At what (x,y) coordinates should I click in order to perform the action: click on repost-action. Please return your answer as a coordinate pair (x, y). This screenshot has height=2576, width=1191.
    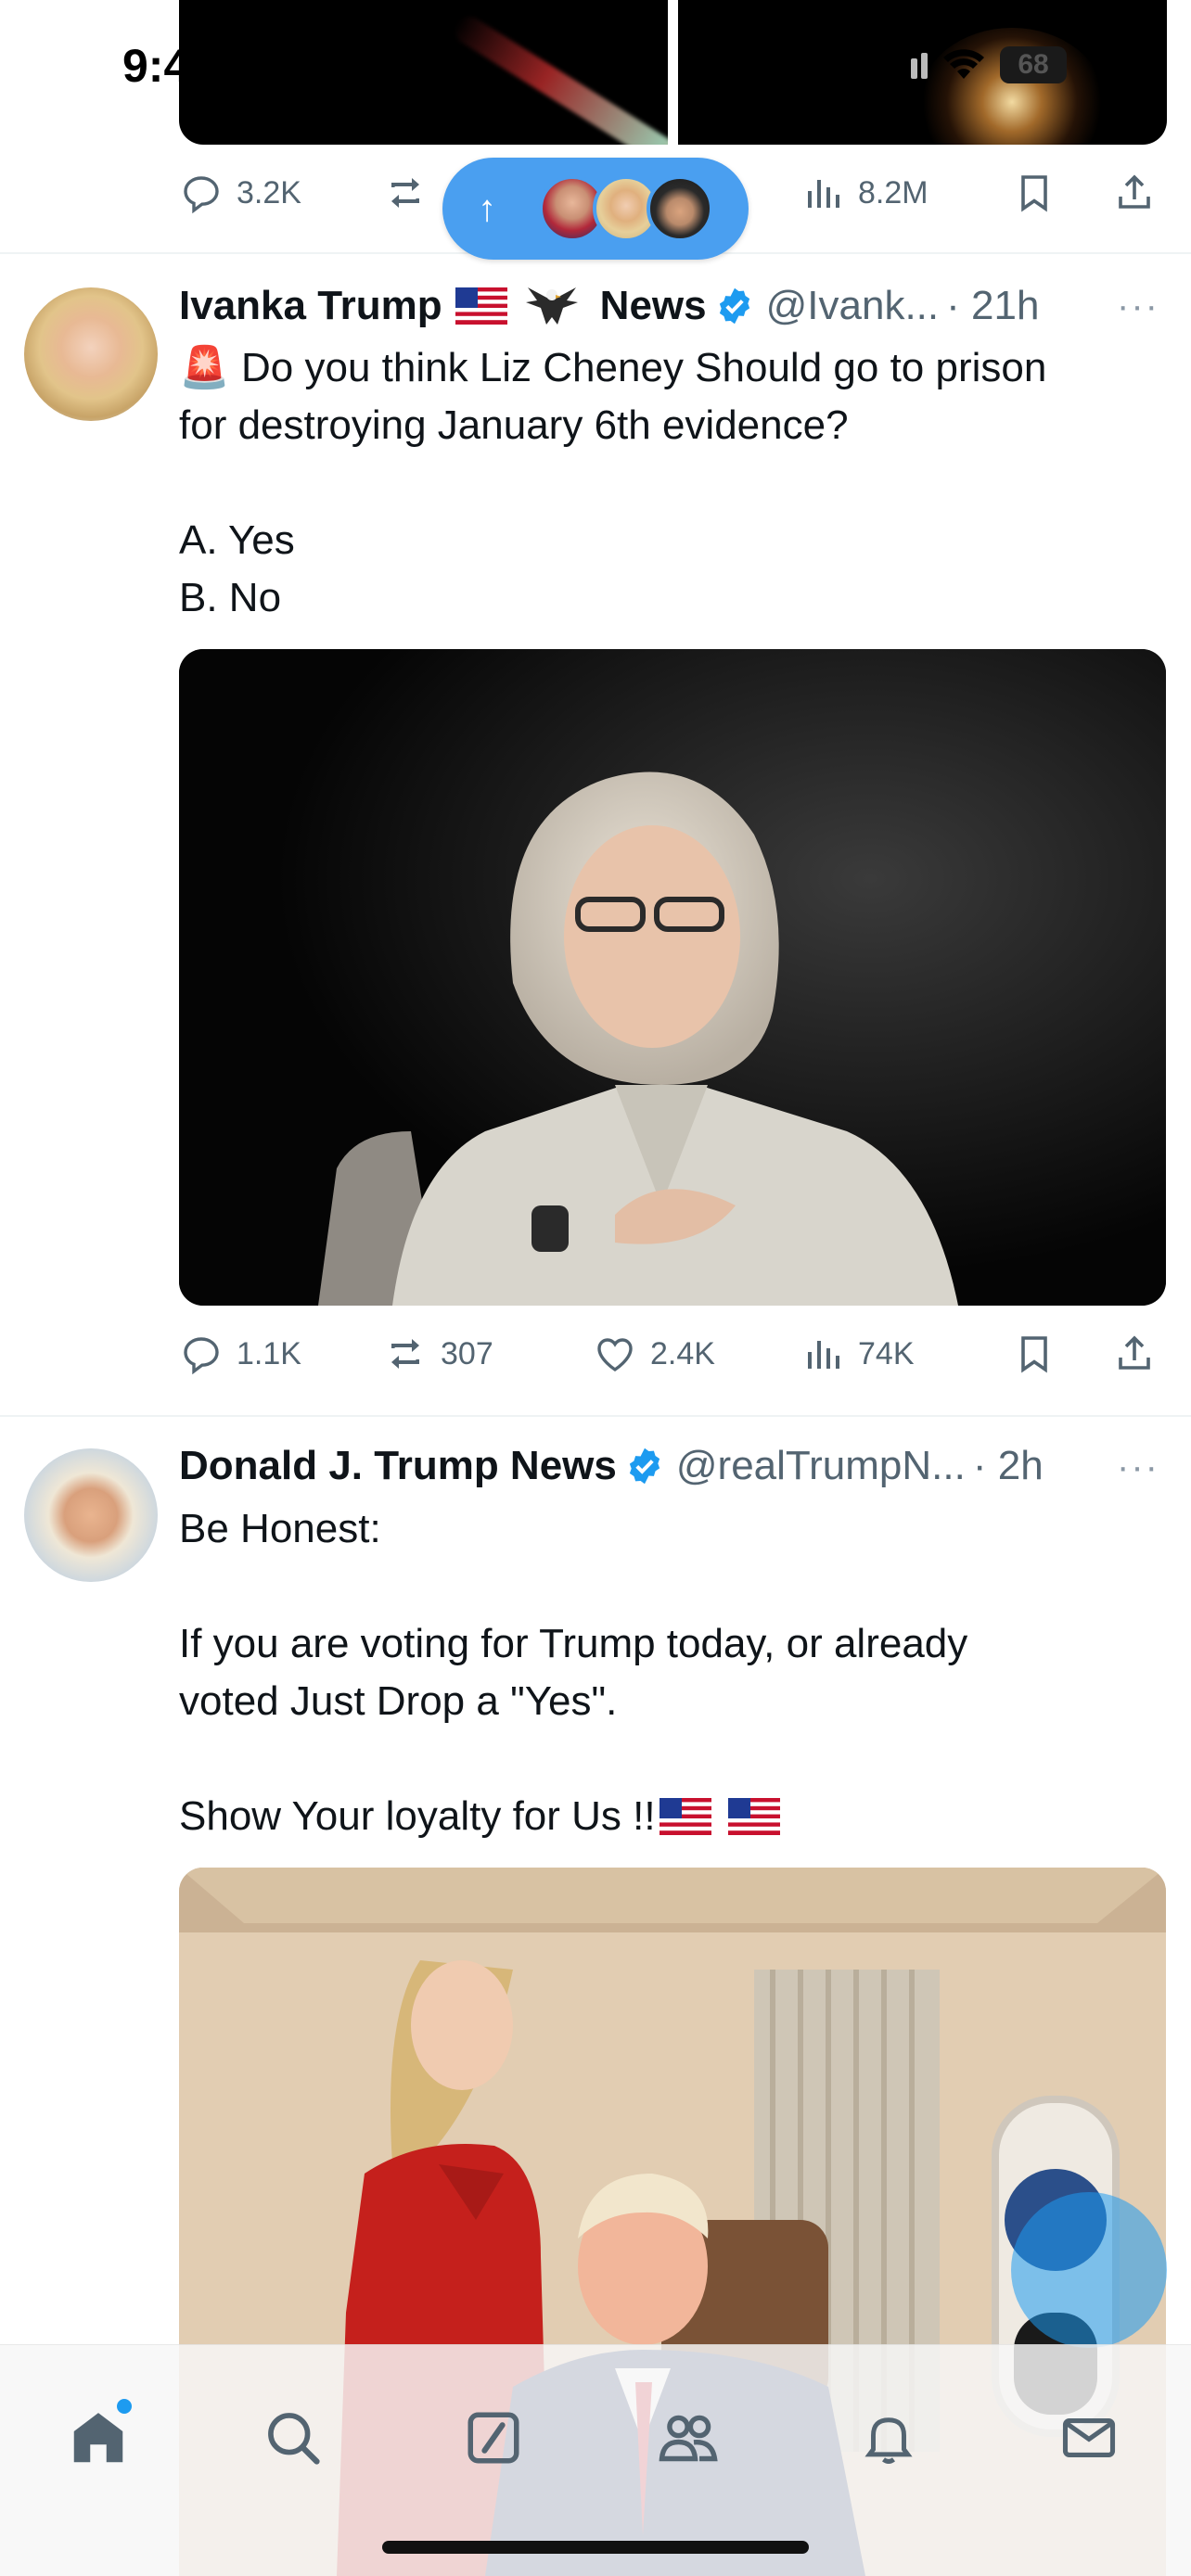
    Looking at the image, I should click on (405, 193).